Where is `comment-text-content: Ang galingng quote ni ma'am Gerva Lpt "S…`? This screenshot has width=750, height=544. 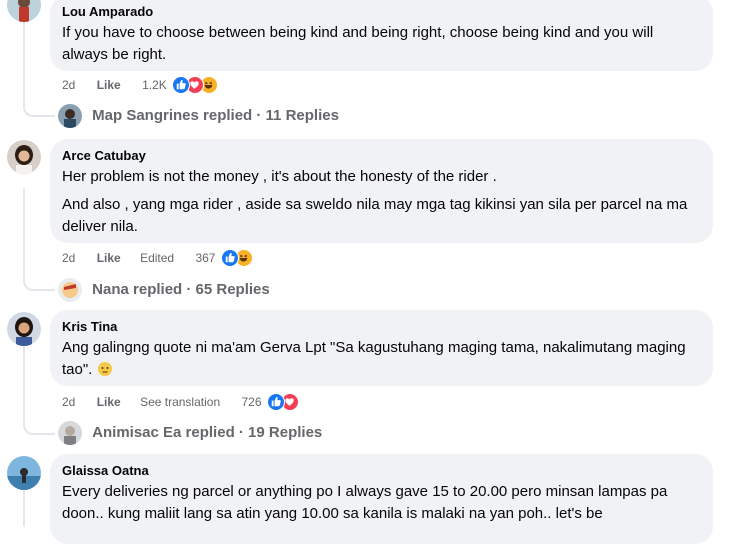
comment-text-content: Ang galingng quote ni ma'am Gerva Lpt "S… is located at coordinates (374, 358).